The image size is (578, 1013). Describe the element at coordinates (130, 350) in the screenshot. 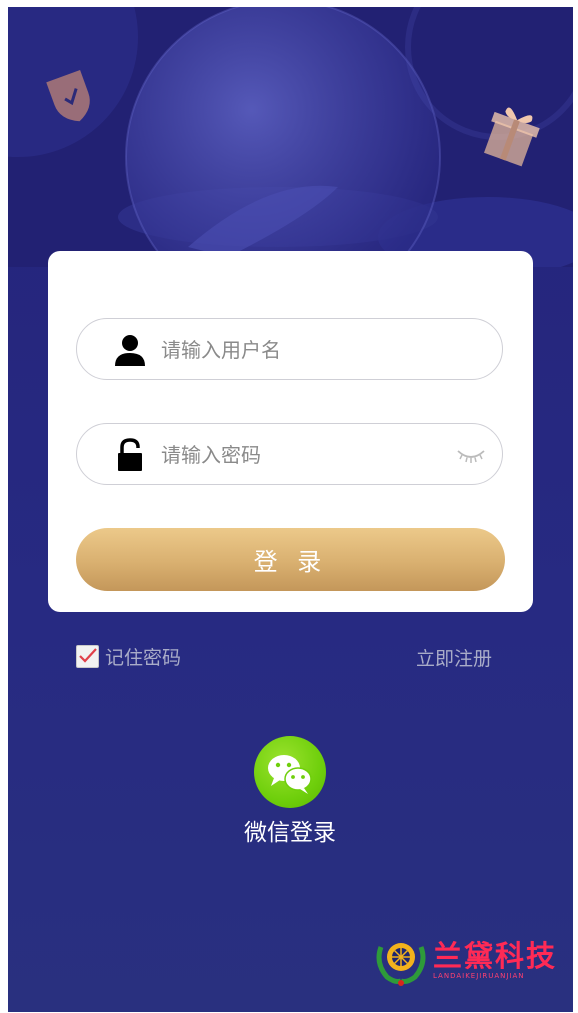

I see `user-icon` at that location.